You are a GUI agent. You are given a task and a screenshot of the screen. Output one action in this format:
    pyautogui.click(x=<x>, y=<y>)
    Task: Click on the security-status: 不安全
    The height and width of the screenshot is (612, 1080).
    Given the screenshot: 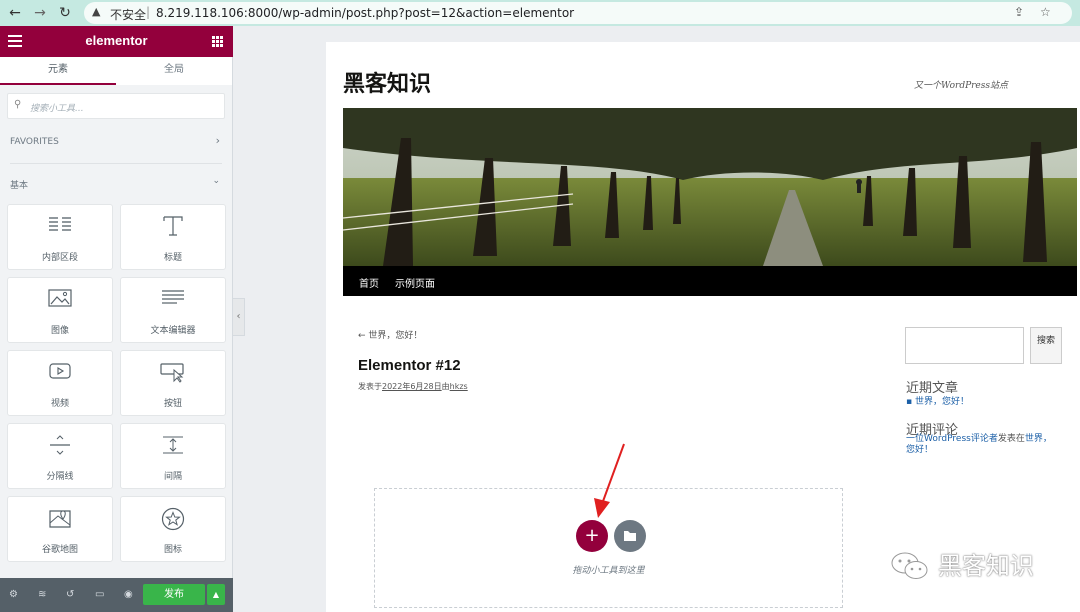 What is the action you would take?
    pyautogui.click(x=128, y=15)
    